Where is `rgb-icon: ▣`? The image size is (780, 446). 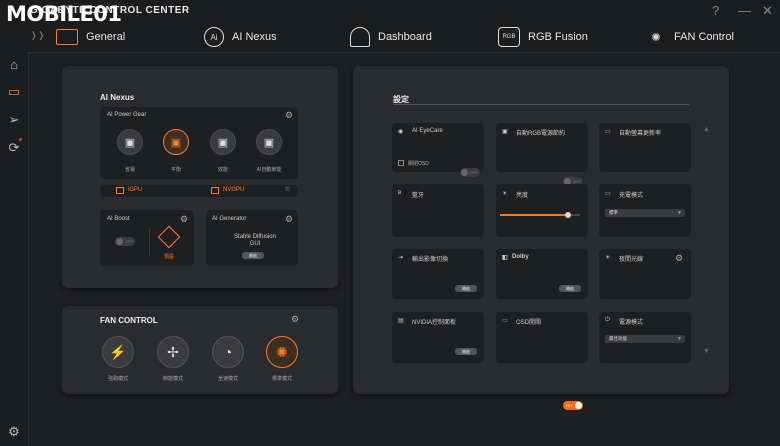 rgb-icon: ▣ is located at coordinates (505, 132).